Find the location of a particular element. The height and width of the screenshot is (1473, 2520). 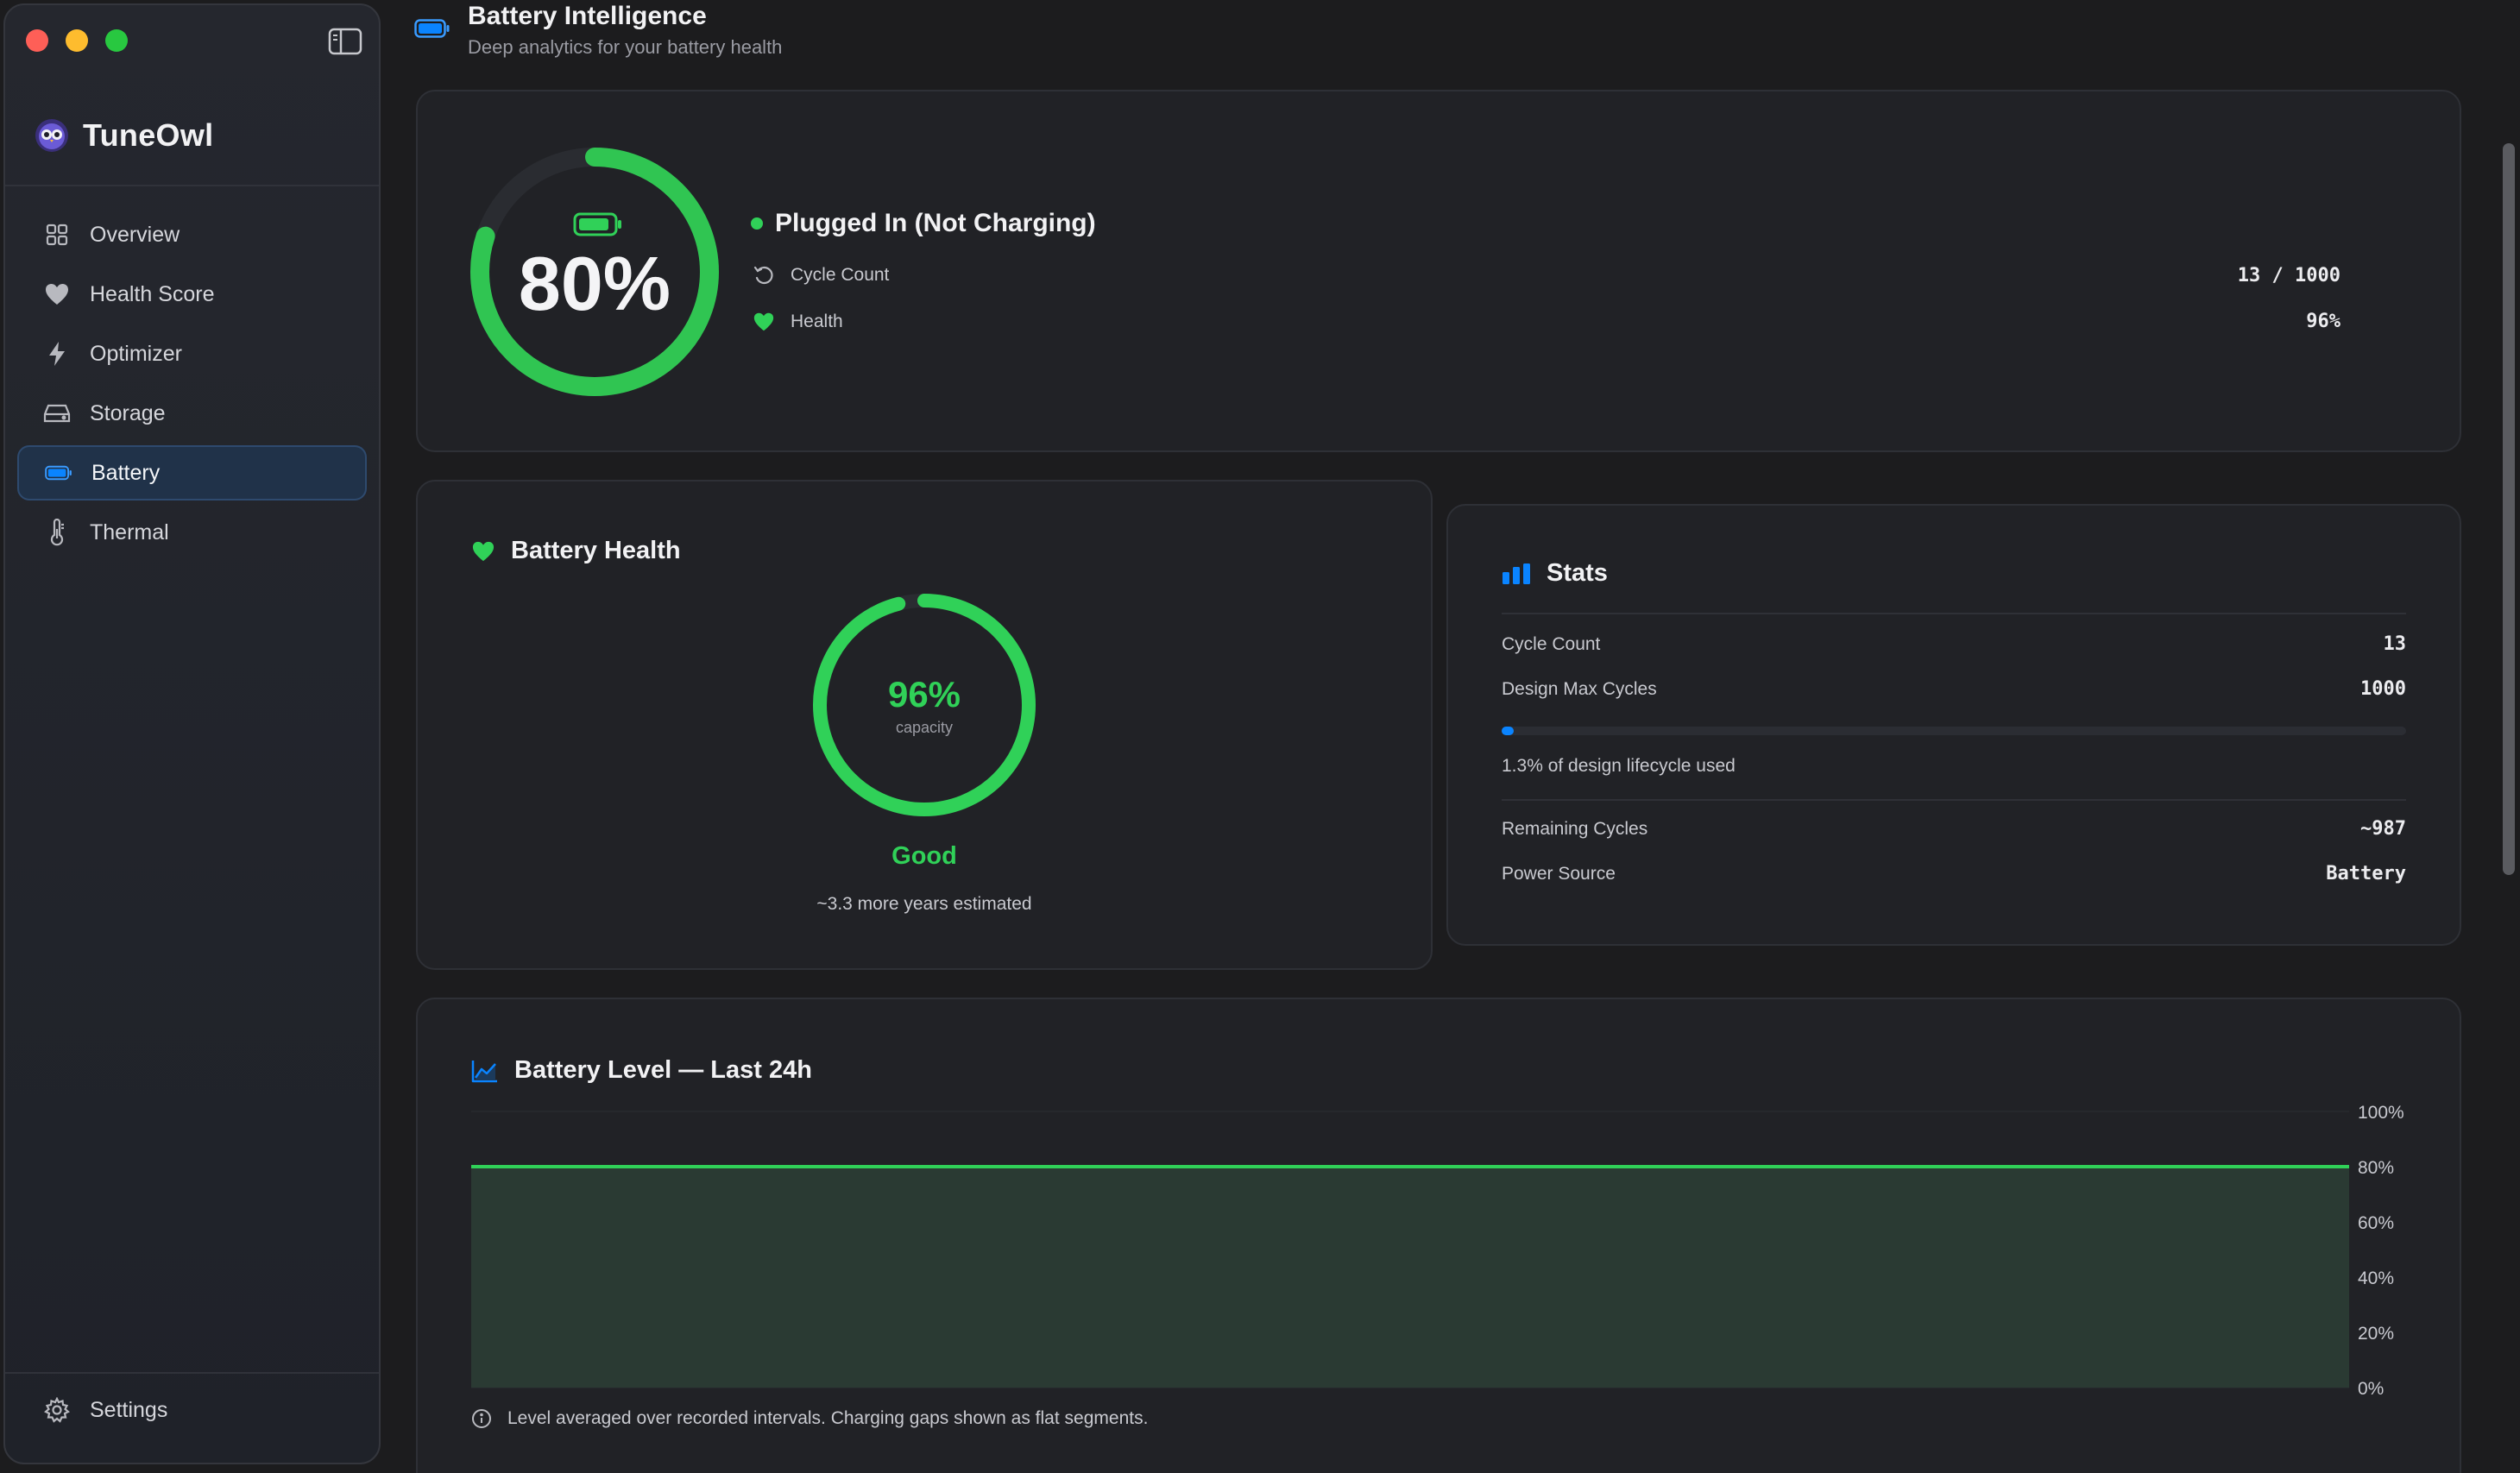

lifecycle-progress-fill is located at coordinates (1508, 731).